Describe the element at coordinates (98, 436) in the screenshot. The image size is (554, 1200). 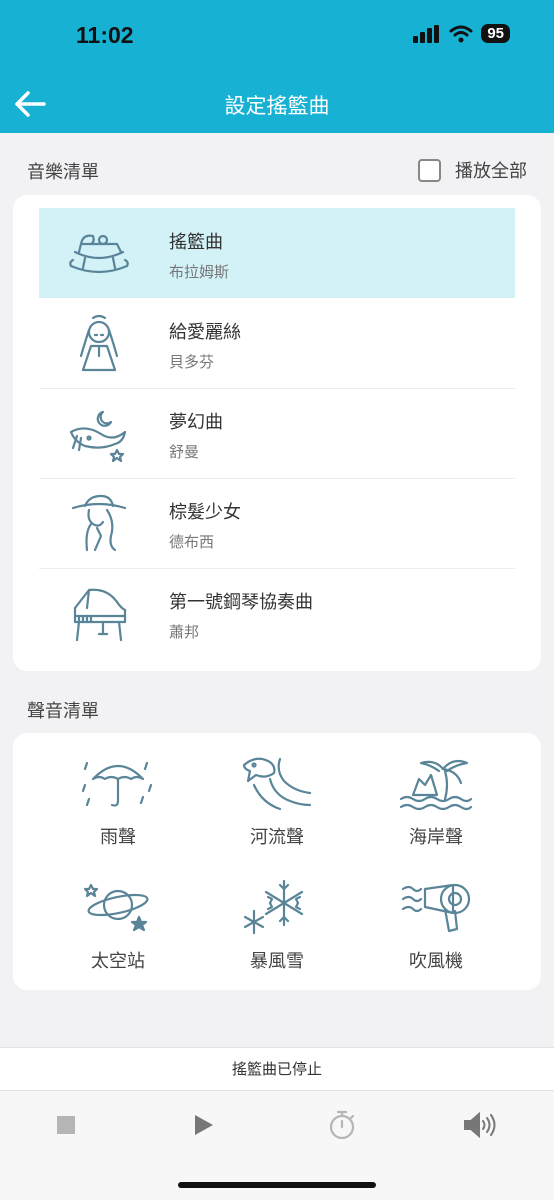
I see `whale-moon-icon` at that location.